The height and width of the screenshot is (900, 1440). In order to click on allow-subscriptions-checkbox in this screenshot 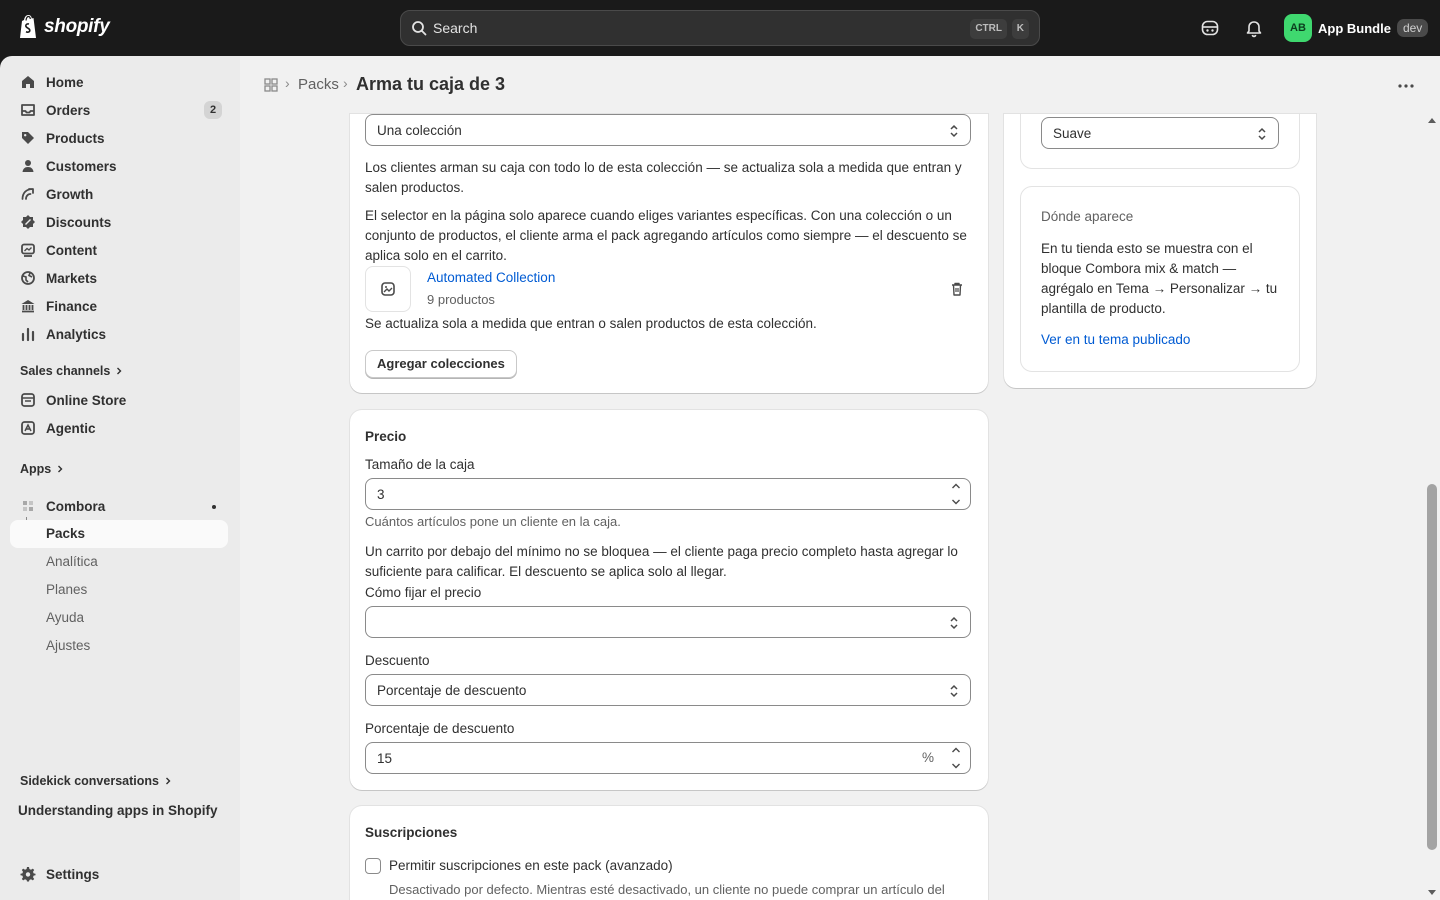, I will do `click(373, 866)`.